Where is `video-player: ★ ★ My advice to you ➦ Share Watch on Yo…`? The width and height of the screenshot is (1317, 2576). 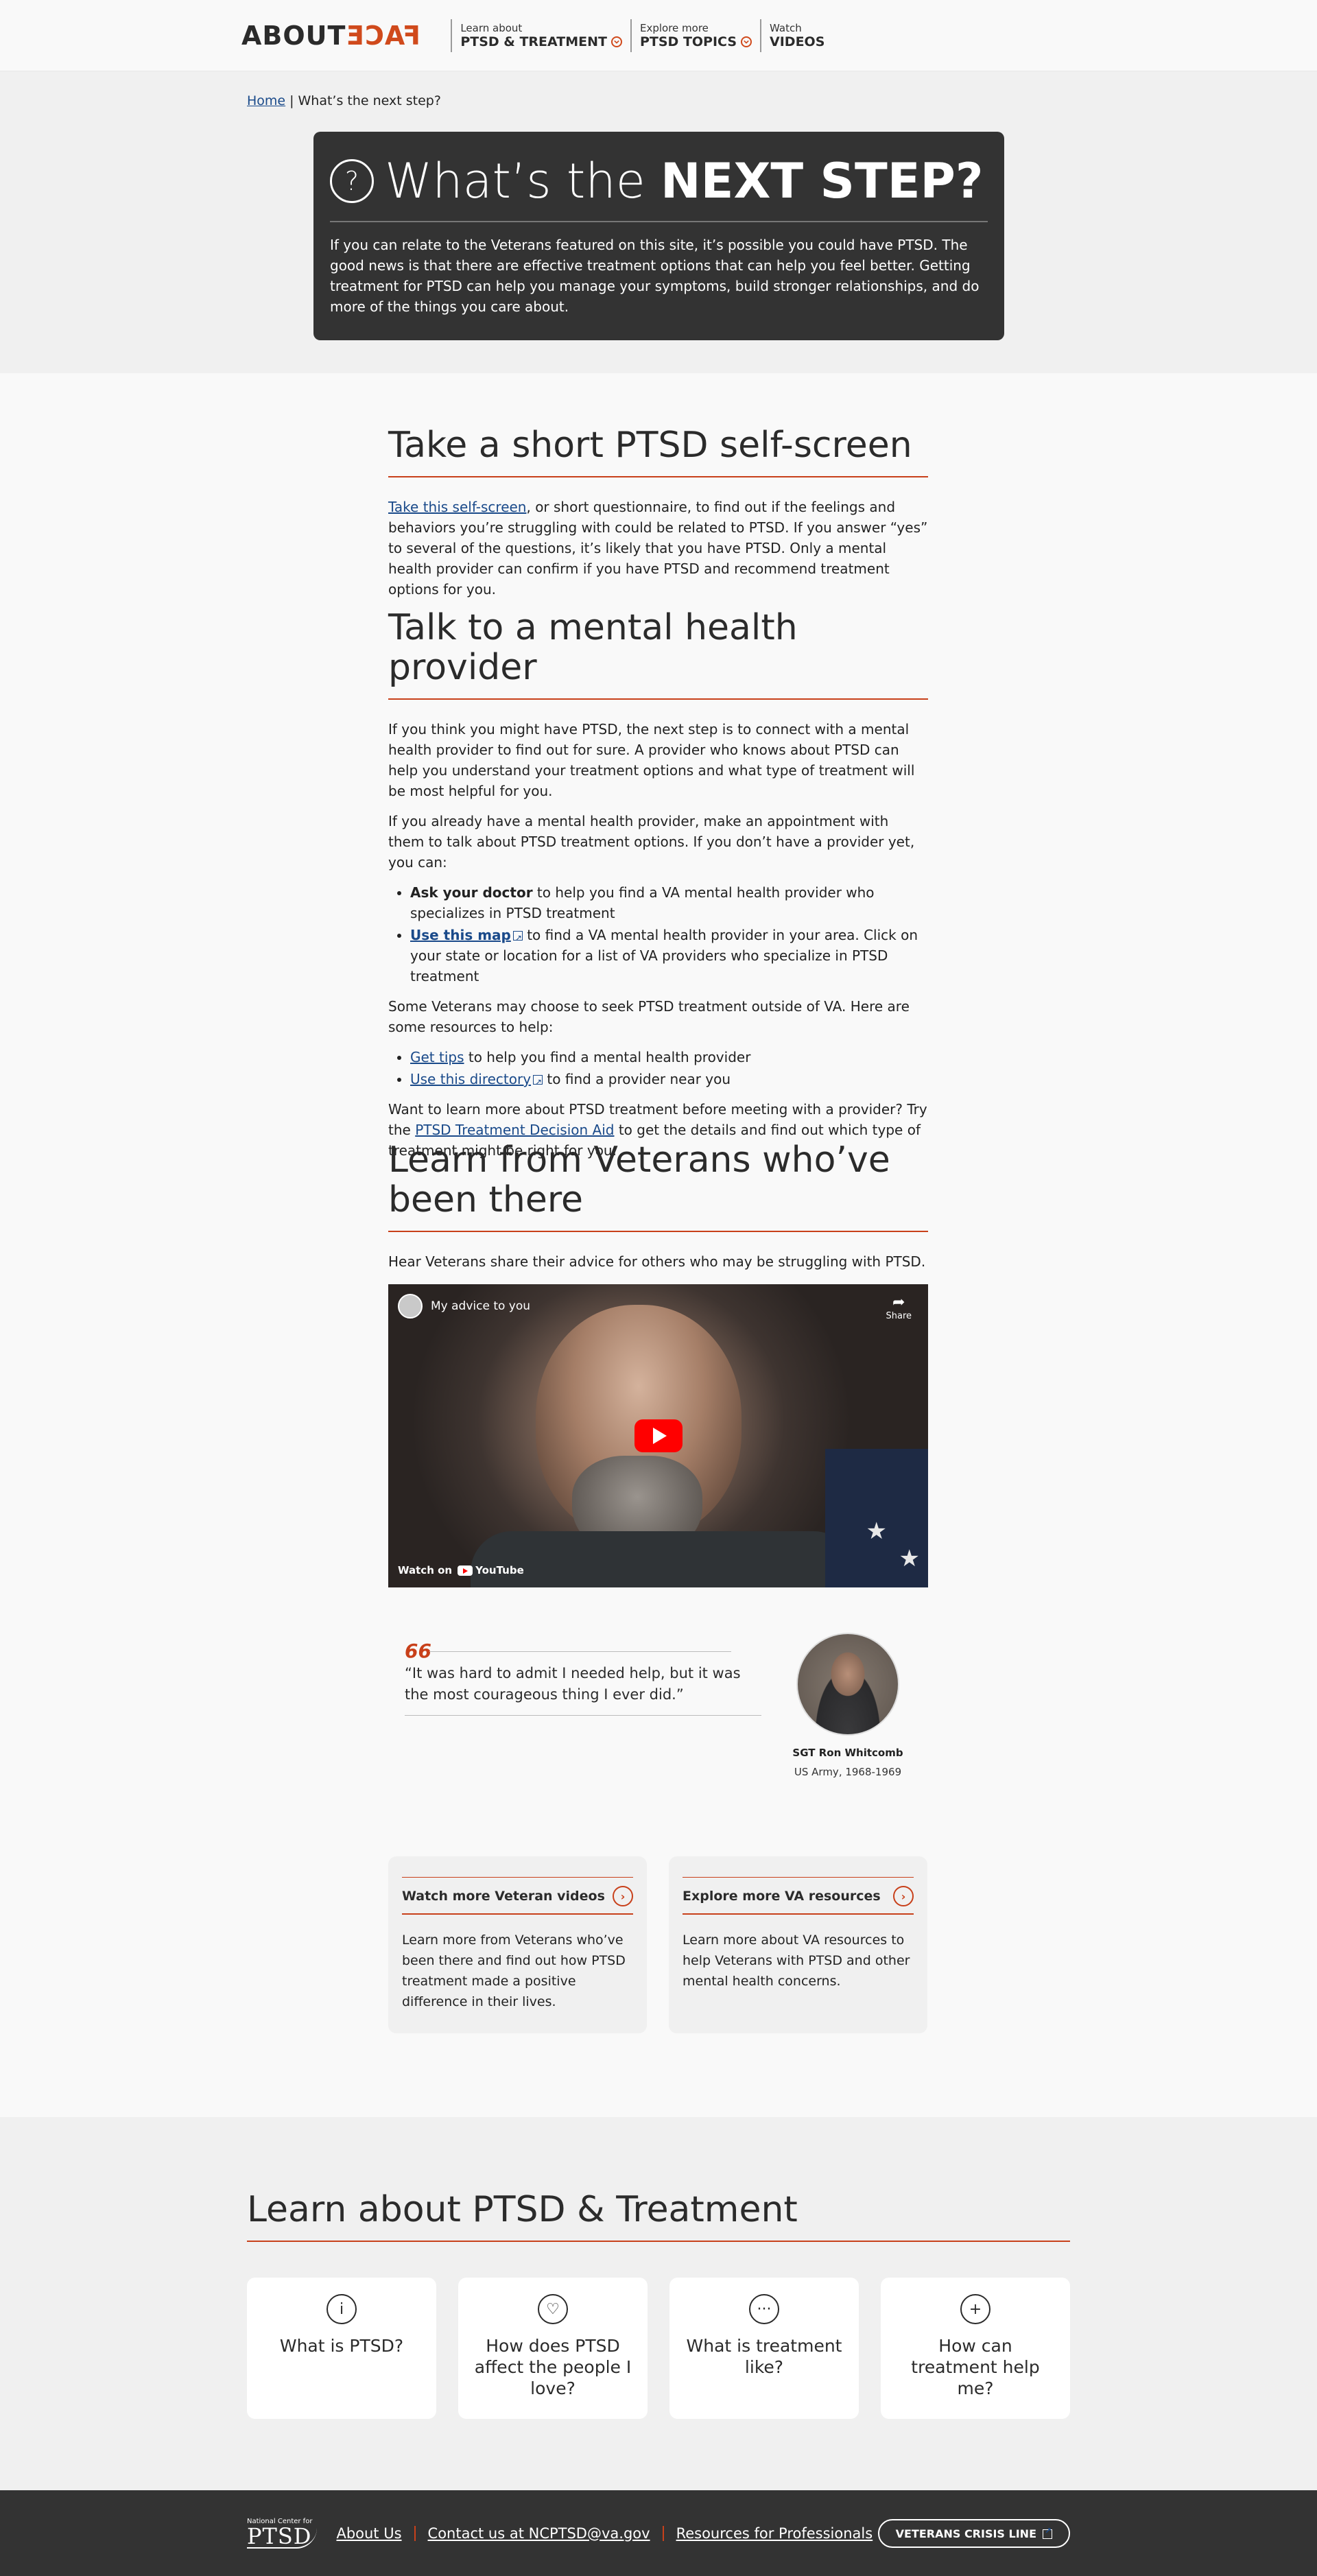 video-player: ★ ★ My advice to you ➦ Share Watch on Yo… is located at coordinates (658, 1435).